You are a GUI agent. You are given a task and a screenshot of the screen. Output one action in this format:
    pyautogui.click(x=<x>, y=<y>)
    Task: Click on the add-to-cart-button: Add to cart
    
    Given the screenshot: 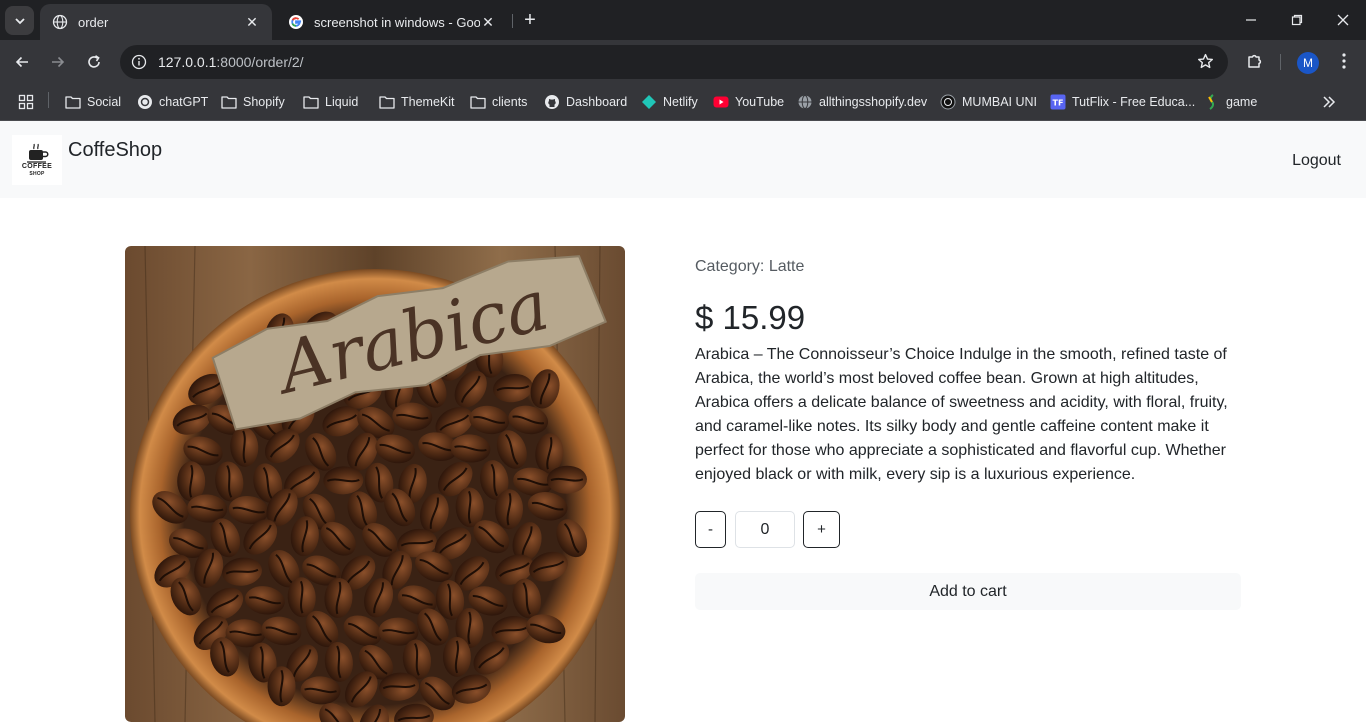 What is the action you would take?
    pyautogui.click(x=968, y=591)
    